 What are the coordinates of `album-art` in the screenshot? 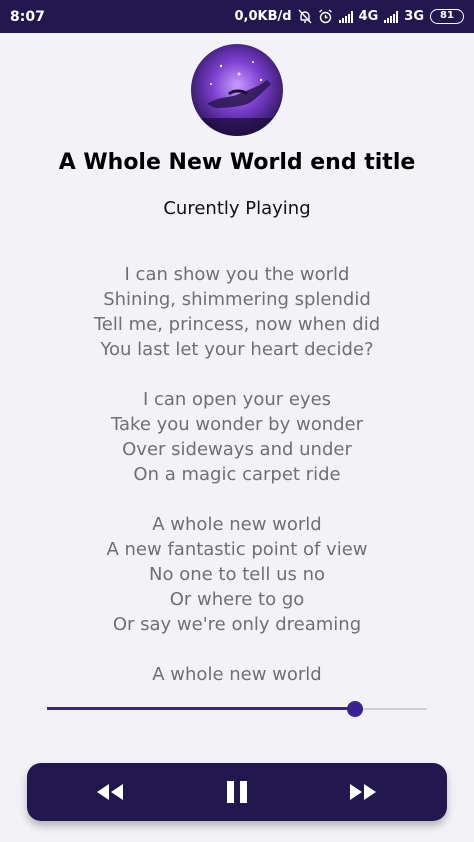 It's located at (237, 90).